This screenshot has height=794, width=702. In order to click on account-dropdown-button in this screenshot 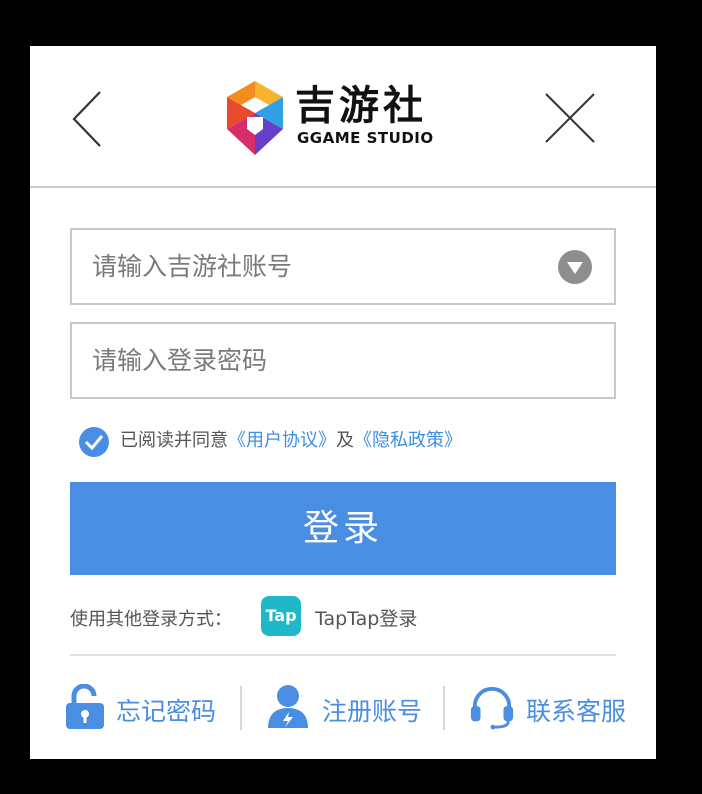, I will do `click(575, 267)`.